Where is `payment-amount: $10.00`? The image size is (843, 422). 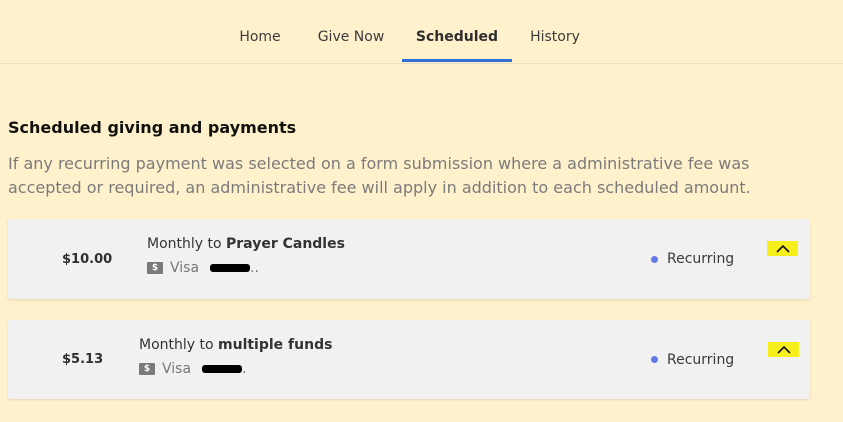
payment-amount: $10.00 is located at coordinates (87, 259).